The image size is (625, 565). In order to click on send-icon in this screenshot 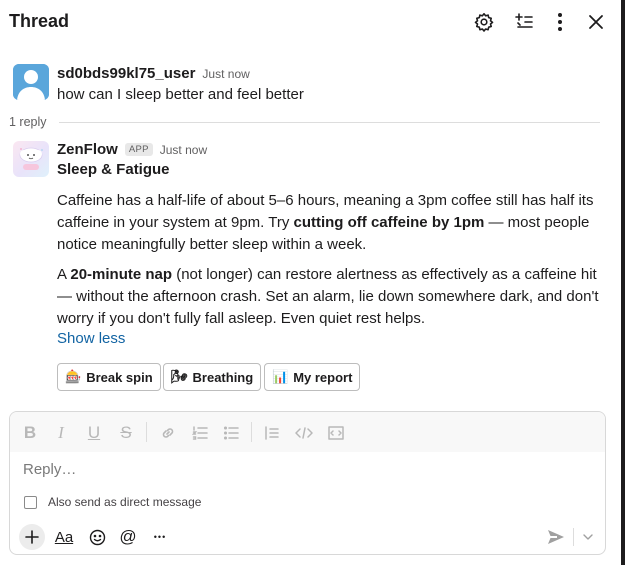, I will do `click(556, 537)`.